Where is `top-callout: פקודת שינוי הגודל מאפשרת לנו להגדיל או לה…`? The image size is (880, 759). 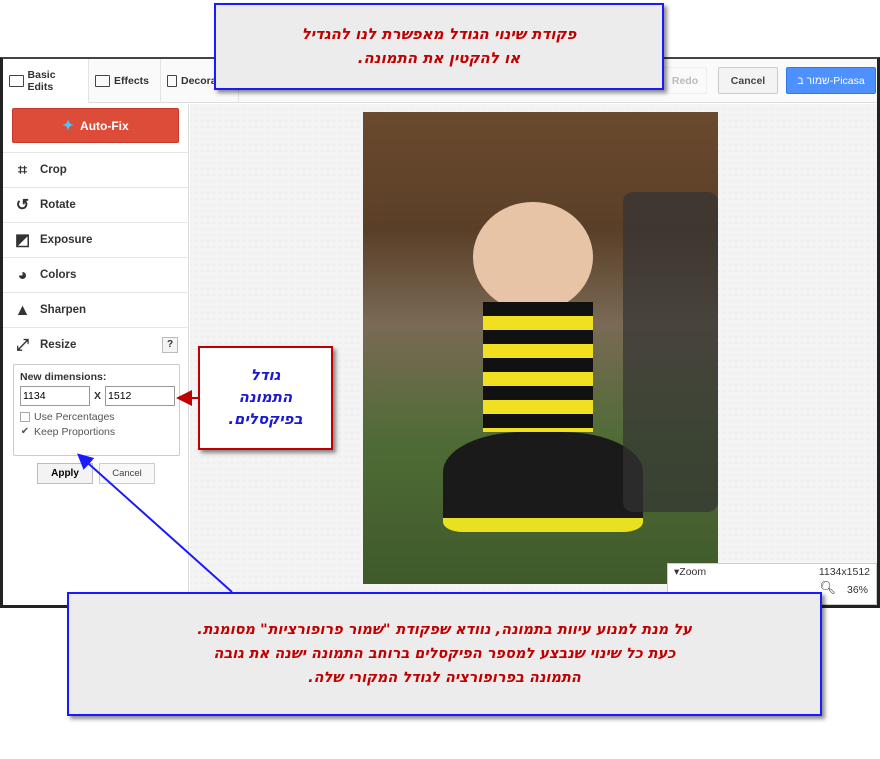 top-callout: פקודת שינוי הגודל מאפשרת לנו להגדיל או לה… is located at coordinates (439, 46).